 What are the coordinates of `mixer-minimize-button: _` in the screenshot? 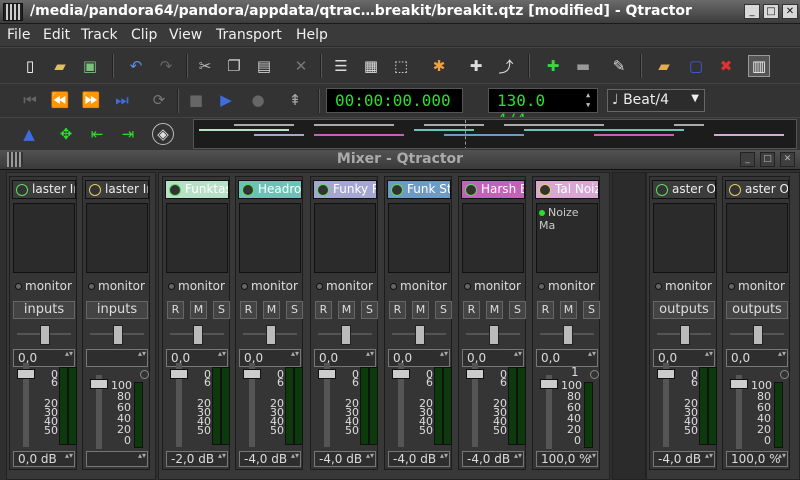 It's located at (747, 159).